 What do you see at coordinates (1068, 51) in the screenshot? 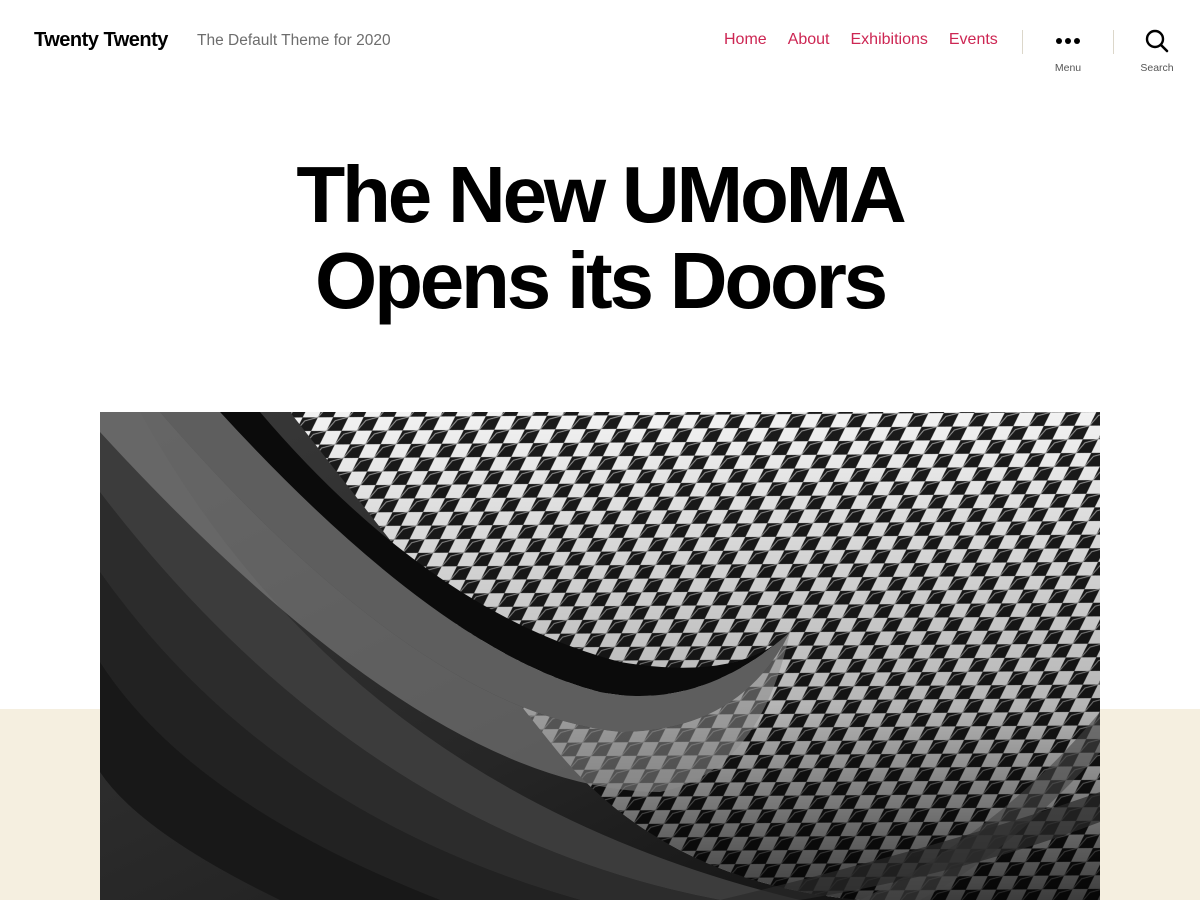
I see `menu-toggle-button: Menu` at bounding box center [1068, 51].